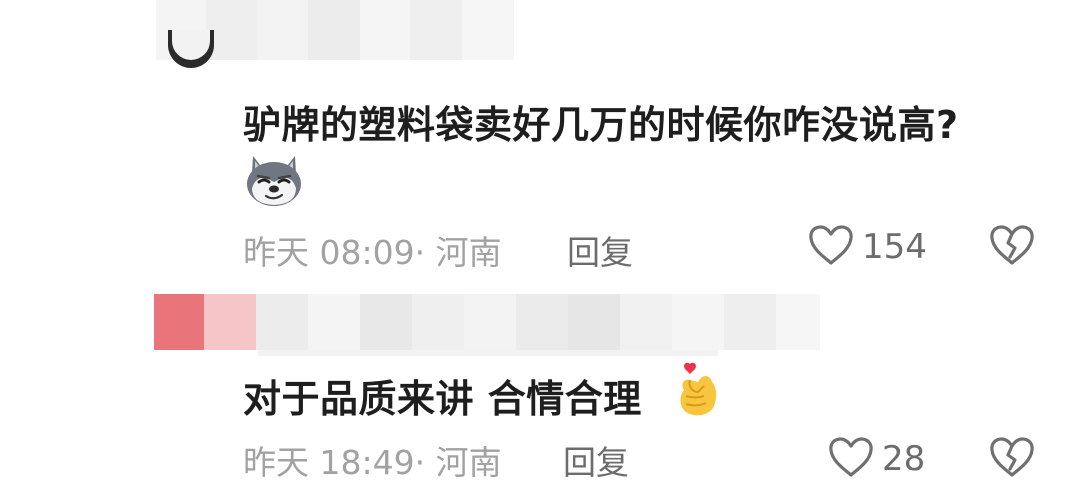 The height and width of the screenshot is (484, 1080). I want to click on like-count: 154, so click(894, 247).